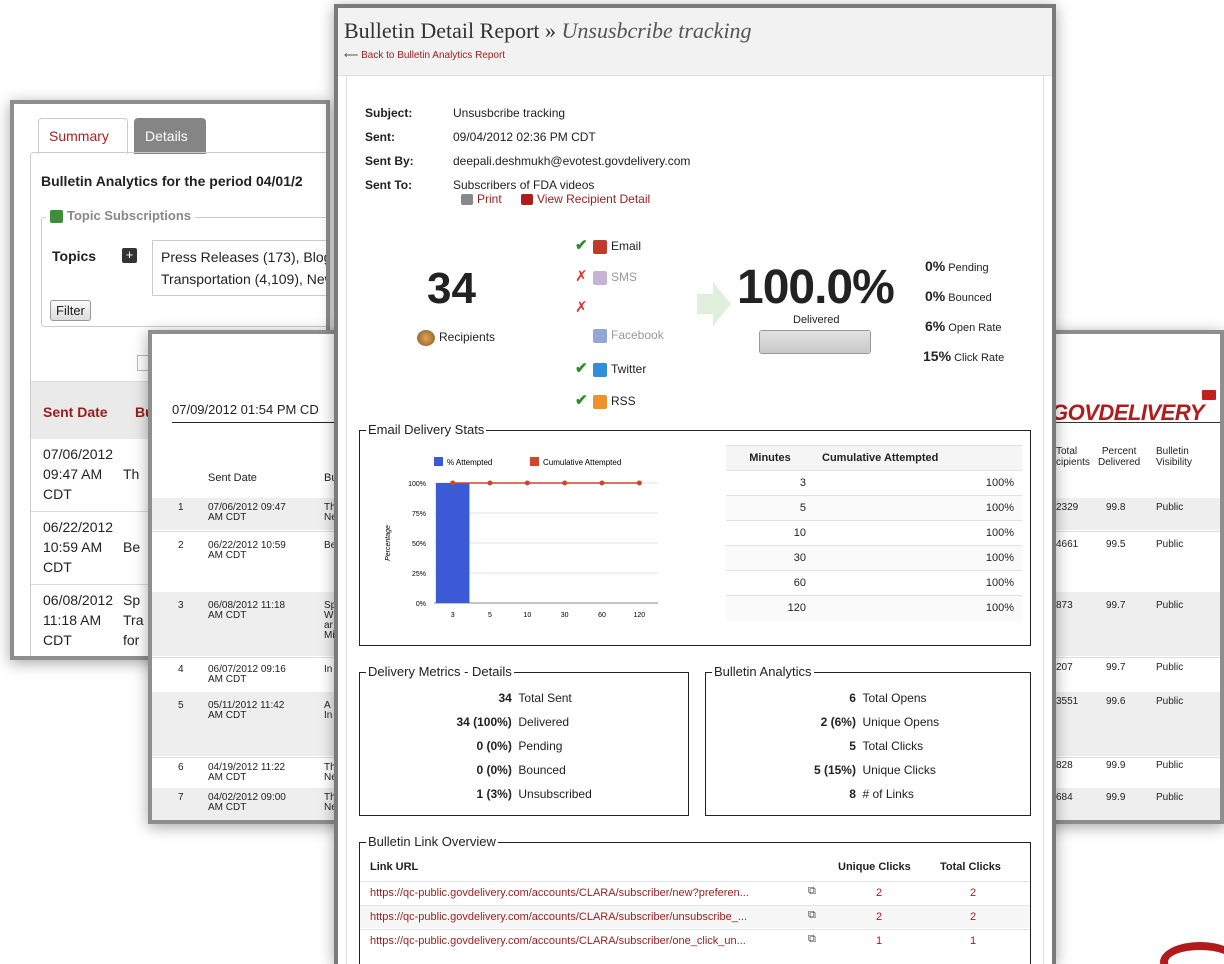  I want to click on tab-summary: Summary, so click(83, 136).